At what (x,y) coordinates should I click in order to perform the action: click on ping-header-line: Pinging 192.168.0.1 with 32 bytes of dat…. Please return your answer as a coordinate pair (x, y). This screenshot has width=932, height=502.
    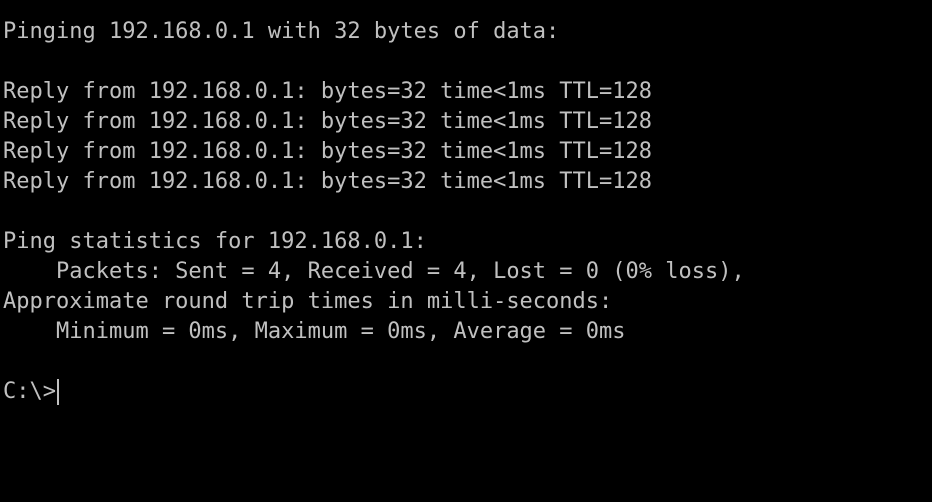
    Looking at the image, I should click on (281, 31).